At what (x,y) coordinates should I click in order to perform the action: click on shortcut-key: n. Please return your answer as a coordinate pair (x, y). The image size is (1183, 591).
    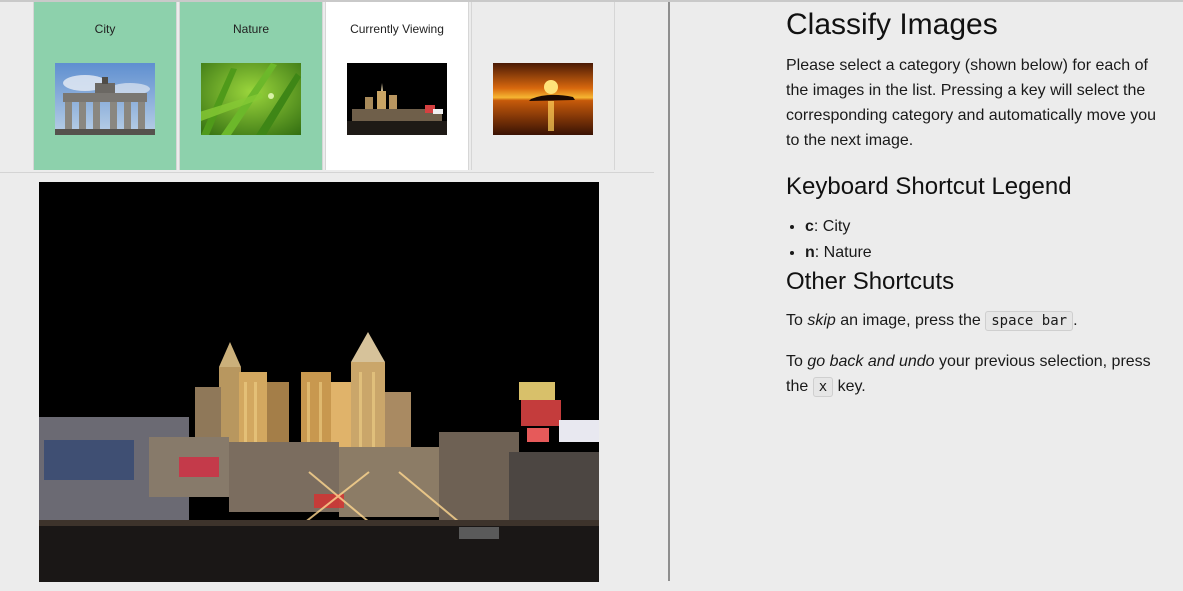
    Looking at the image, I should click on (810, 252).